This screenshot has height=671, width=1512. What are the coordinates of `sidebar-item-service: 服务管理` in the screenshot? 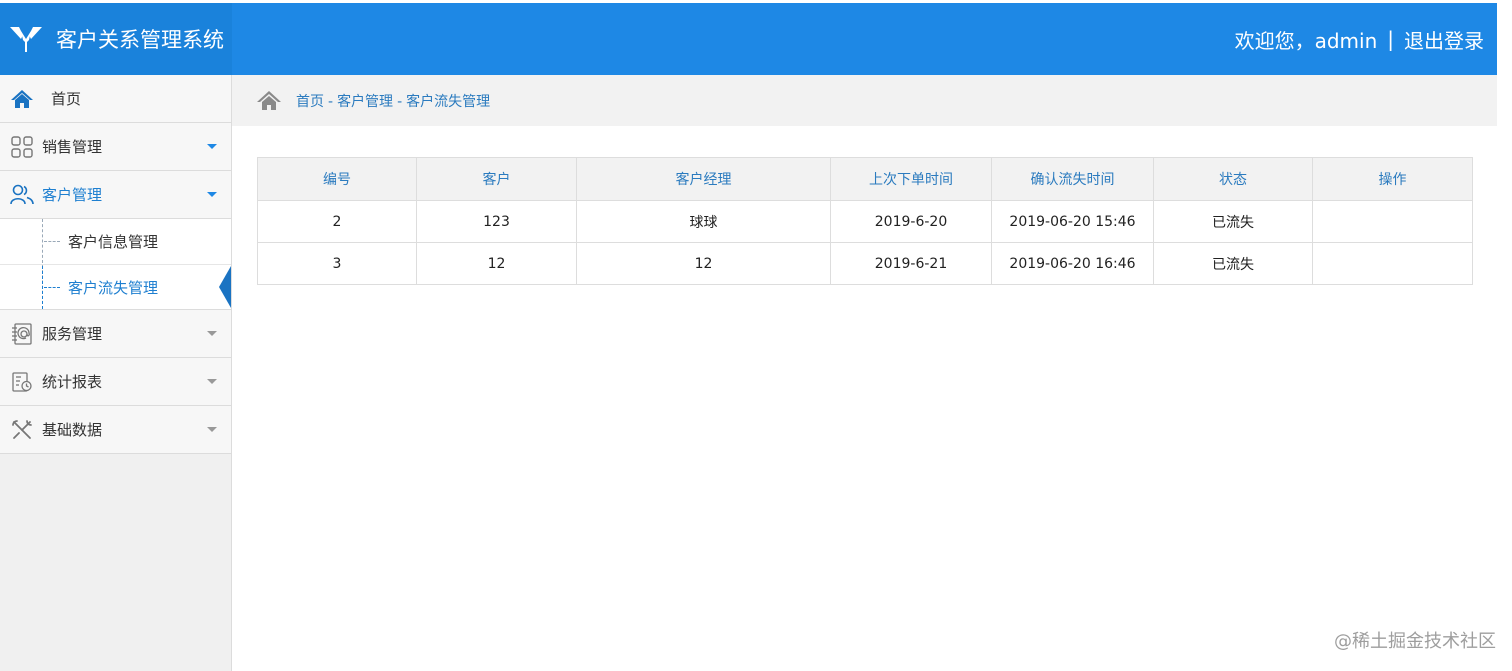 It's located at (115, 334).